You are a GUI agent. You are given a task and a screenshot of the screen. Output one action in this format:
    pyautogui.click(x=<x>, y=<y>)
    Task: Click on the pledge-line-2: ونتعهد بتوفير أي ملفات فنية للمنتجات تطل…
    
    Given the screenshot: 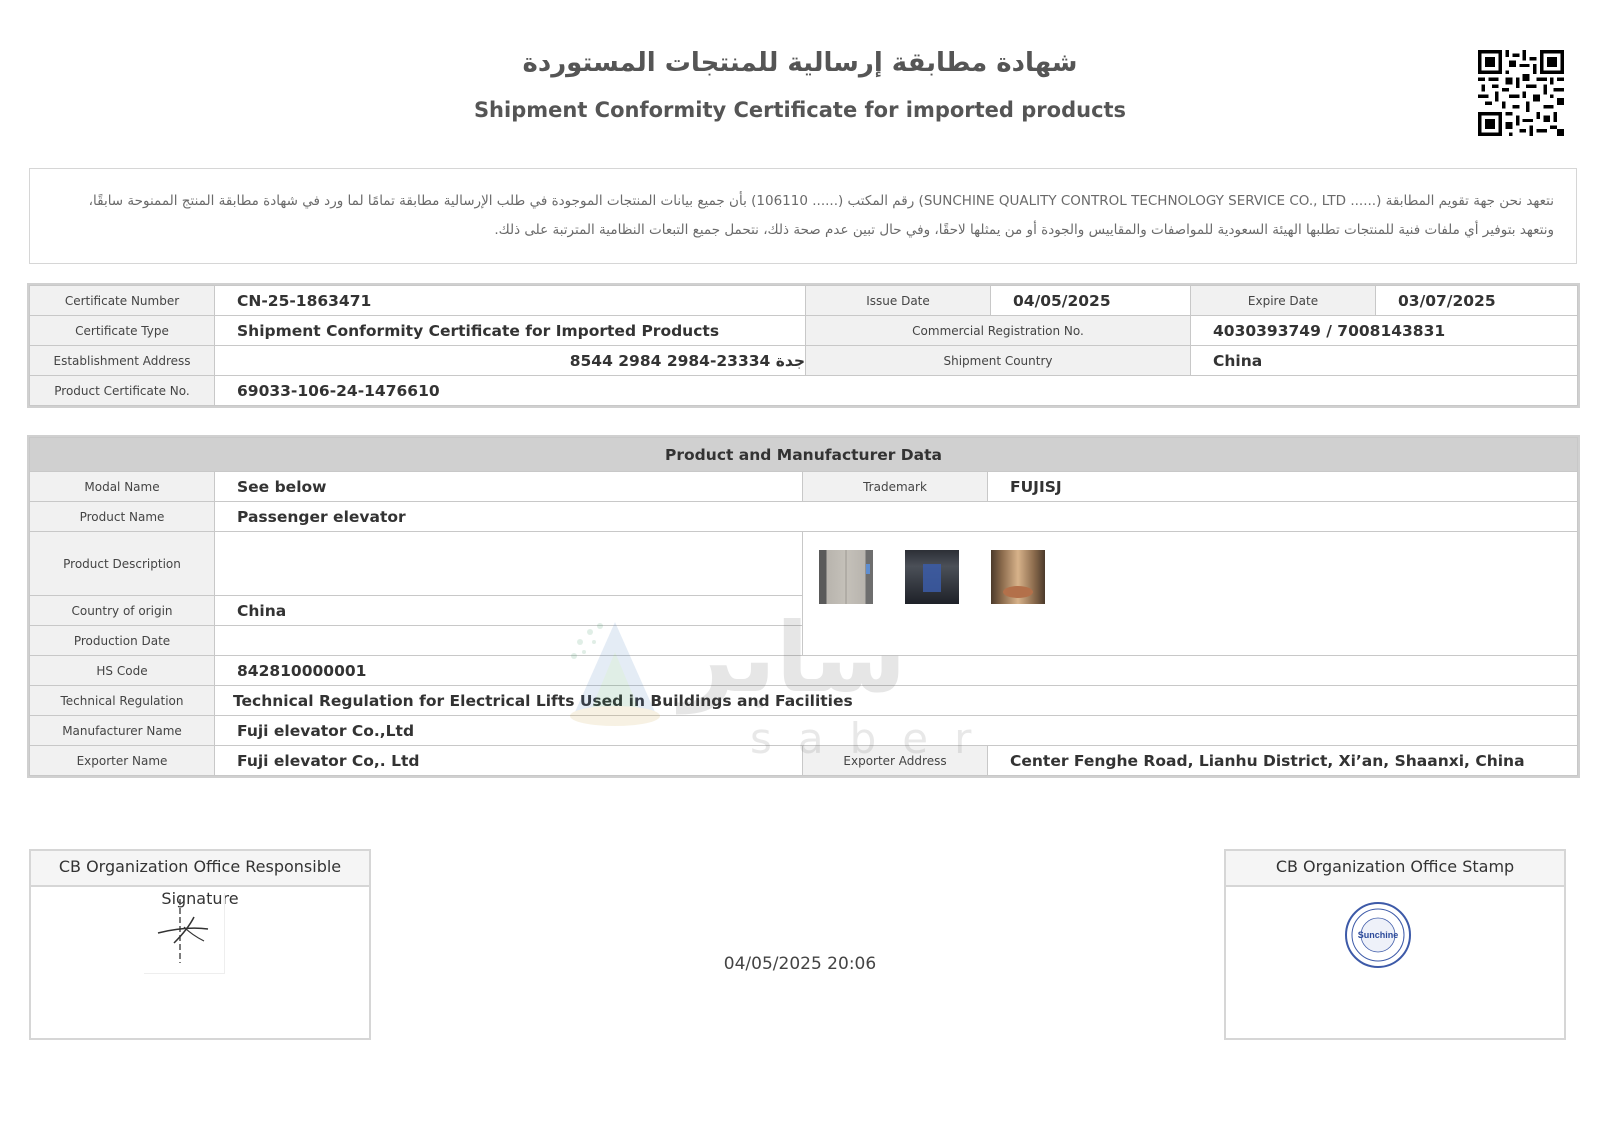 What is the action you would take?
    pyautogui.click(x=1024, y=230)
    